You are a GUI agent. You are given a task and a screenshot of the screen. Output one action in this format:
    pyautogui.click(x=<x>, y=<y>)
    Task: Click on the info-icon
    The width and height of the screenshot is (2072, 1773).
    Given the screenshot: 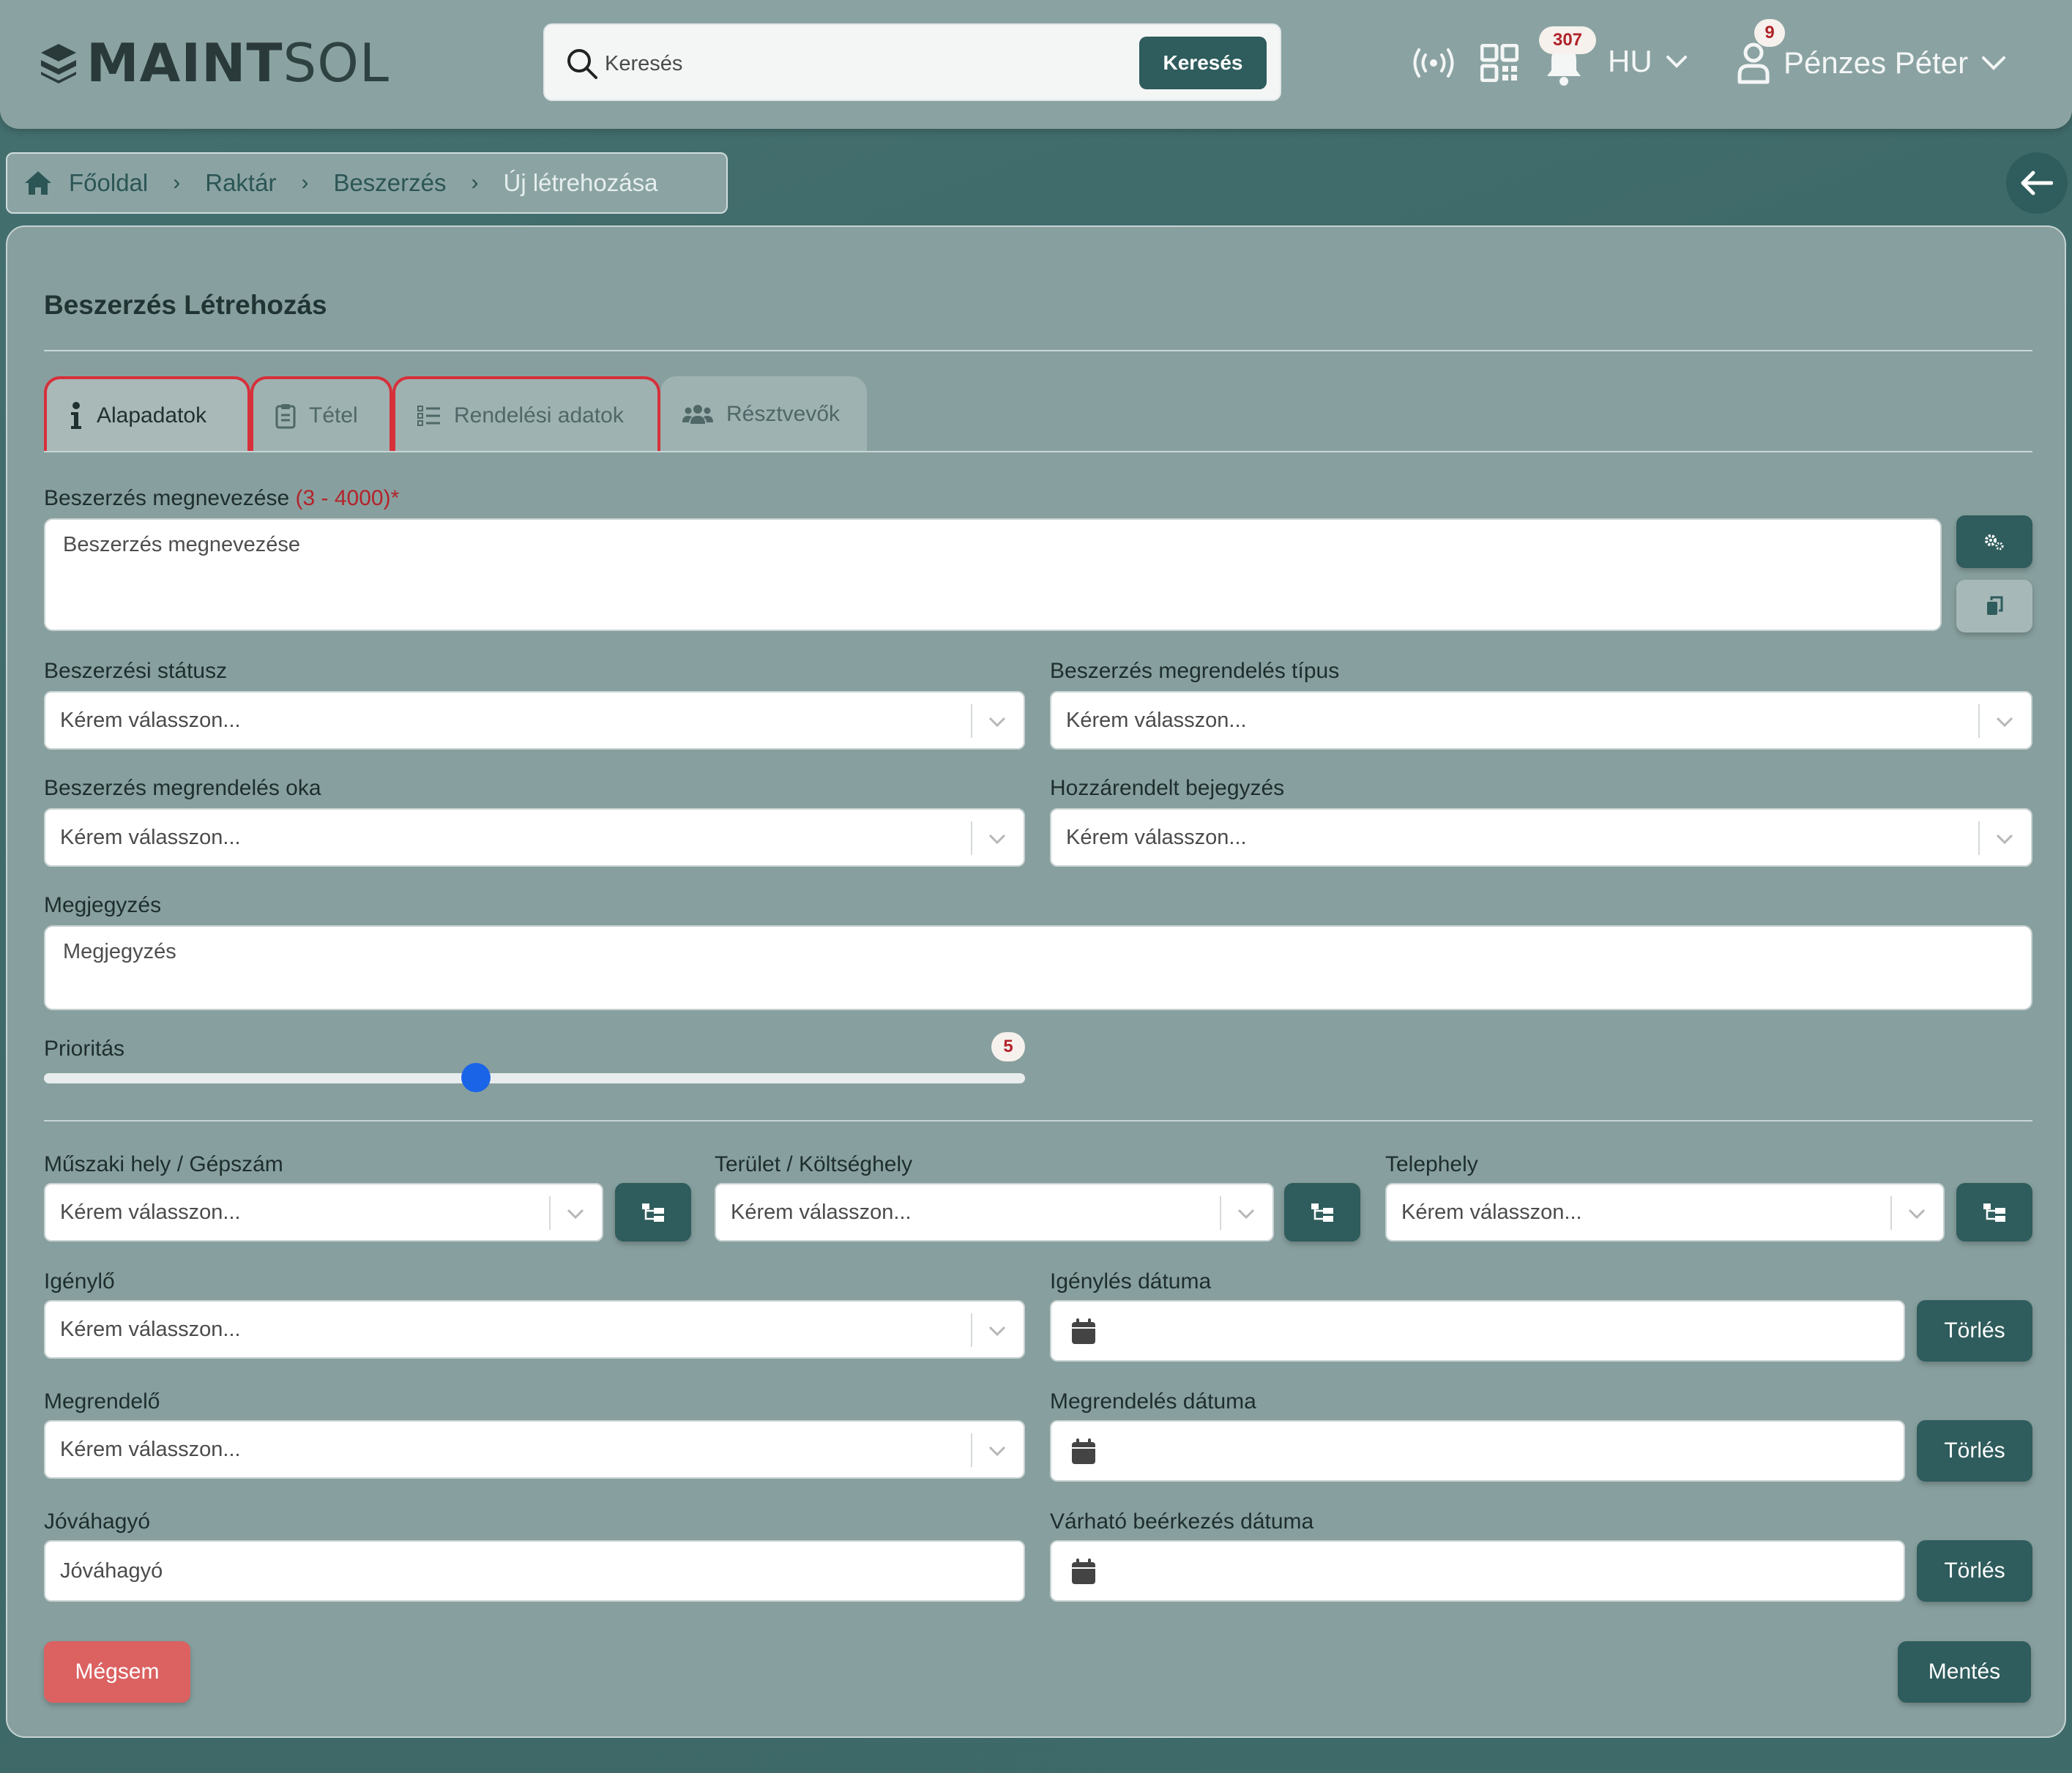 What is the action you would take?
    pyautogui.click(x=76, y=416)
    